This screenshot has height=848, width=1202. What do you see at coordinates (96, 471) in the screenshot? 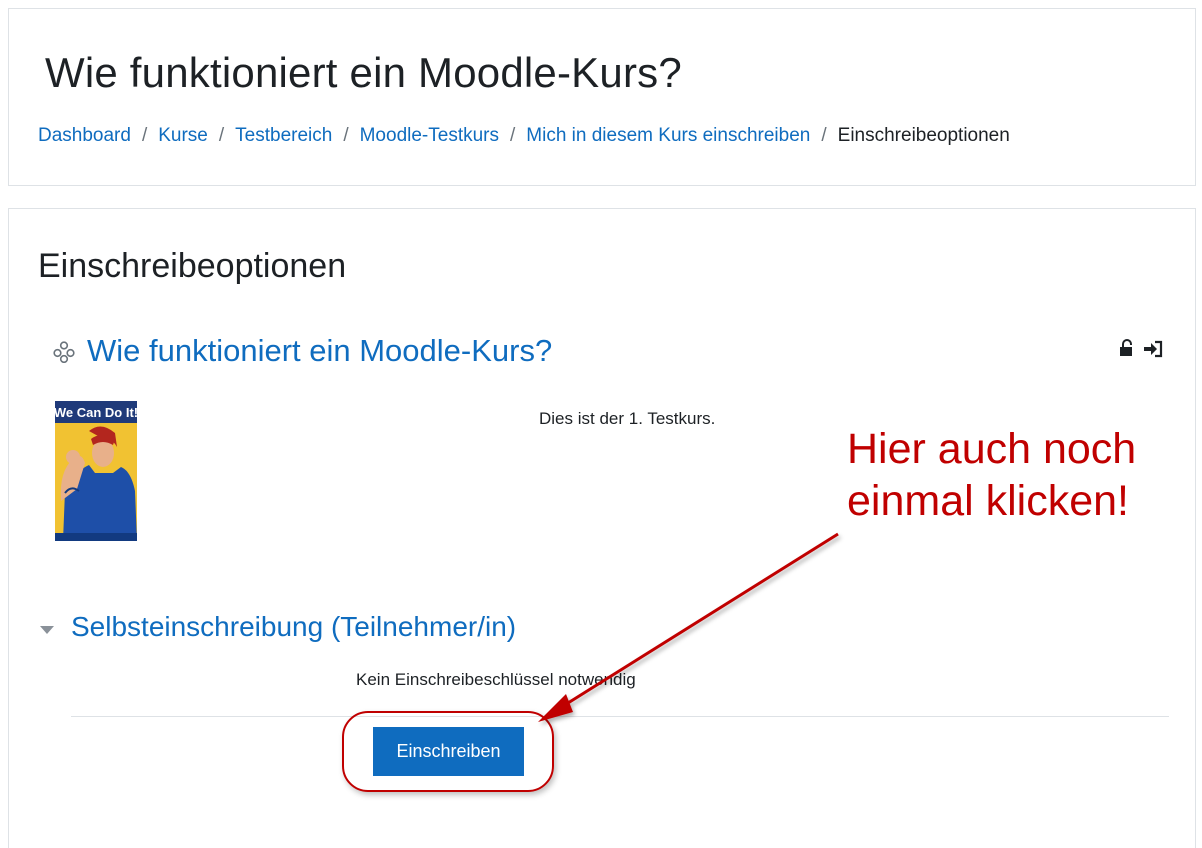
I see `course-image: We Can Do It!` at bounding box center [96, 471].